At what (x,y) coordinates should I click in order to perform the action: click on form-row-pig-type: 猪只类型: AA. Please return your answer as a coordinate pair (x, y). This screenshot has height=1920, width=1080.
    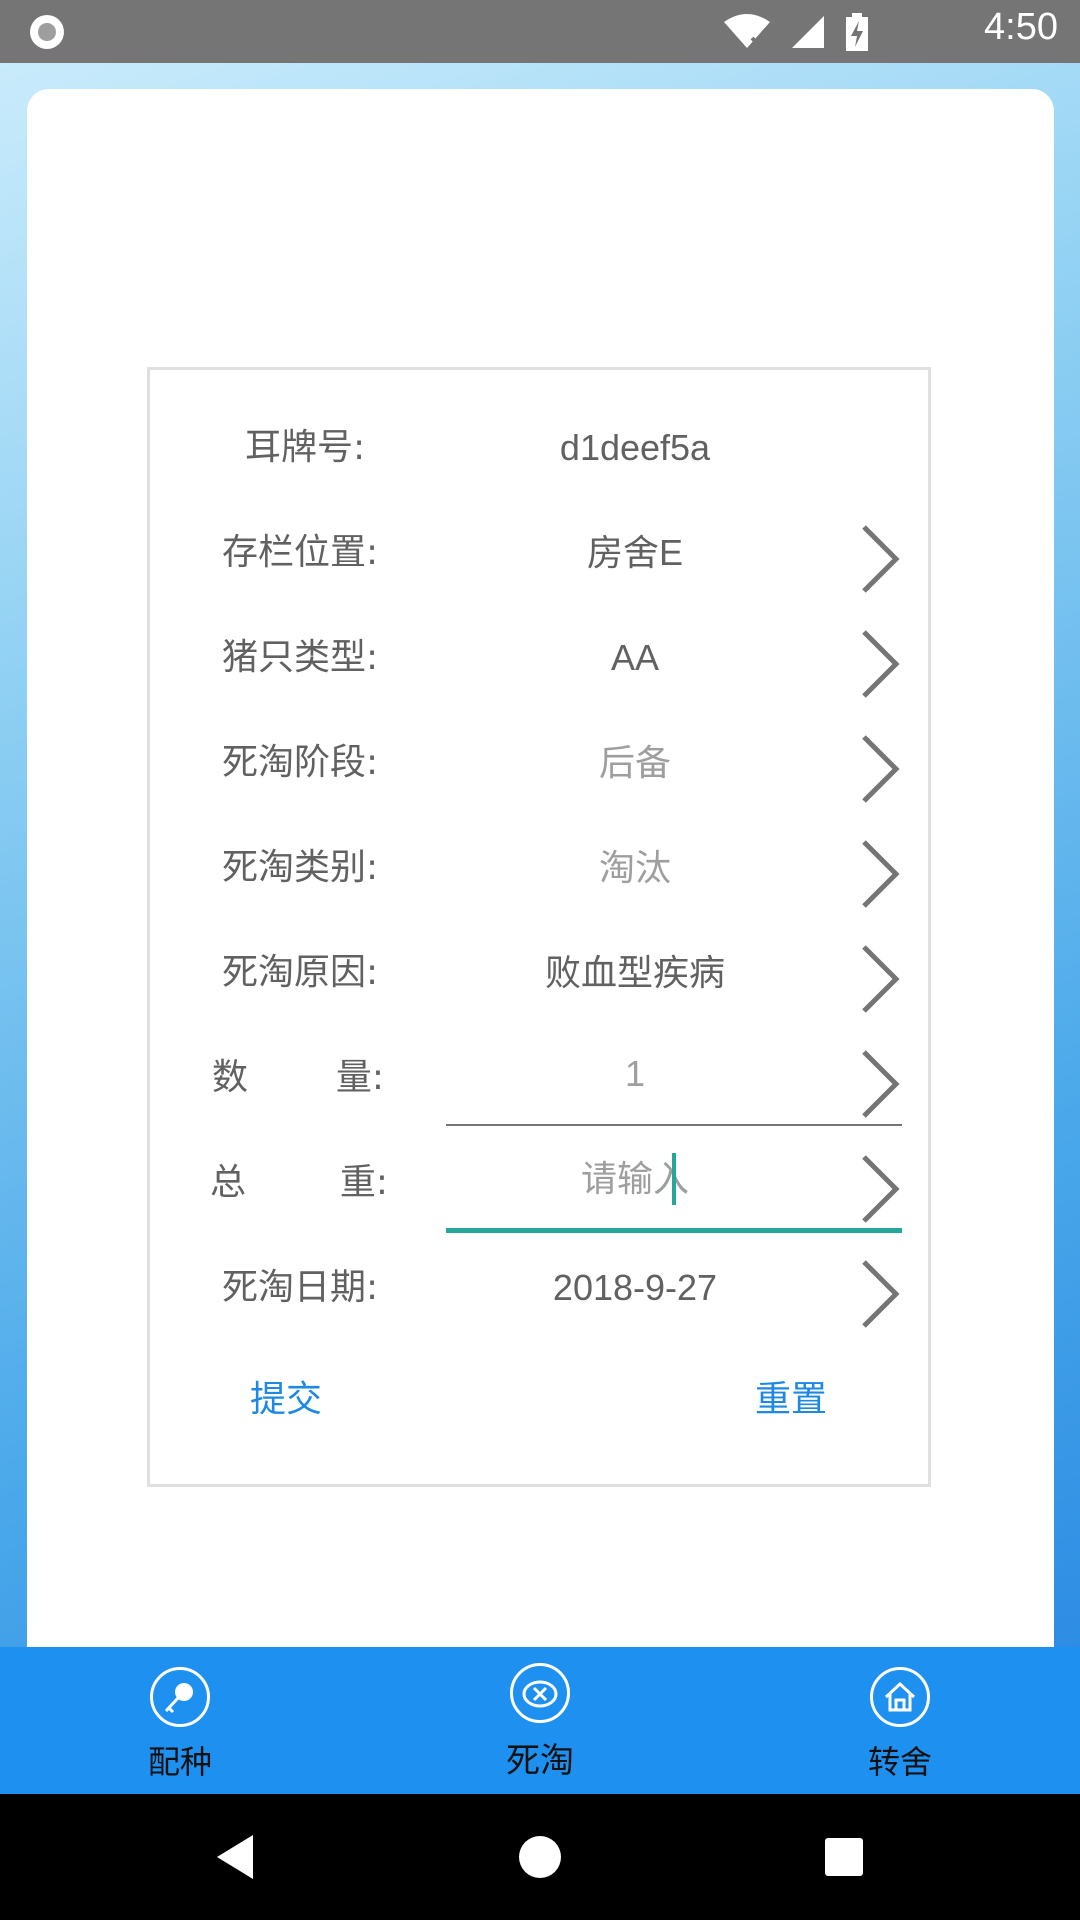
    Looking at the image, I should click on (539, 658).